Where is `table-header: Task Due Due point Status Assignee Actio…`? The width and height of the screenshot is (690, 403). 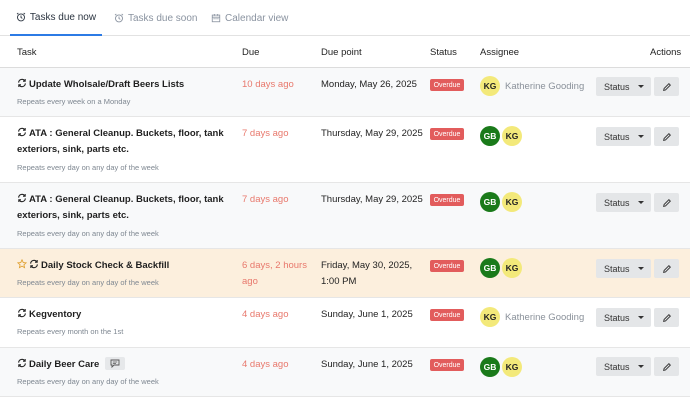
table-header: Task Due Due point Status Assignee Actio… is located at coordinates (345, 52).